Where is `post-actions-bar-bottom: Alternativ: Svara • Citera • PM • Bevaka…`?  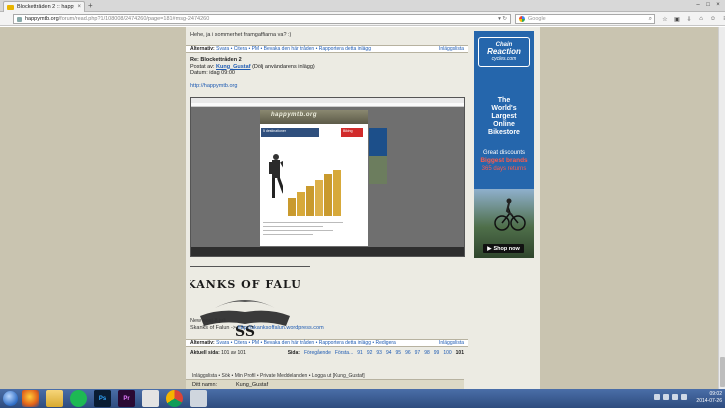
post-actions-bar-bottom: Alternativ: Svara • Citera • PM • Bevaka… is located at coordinates (327, 343).